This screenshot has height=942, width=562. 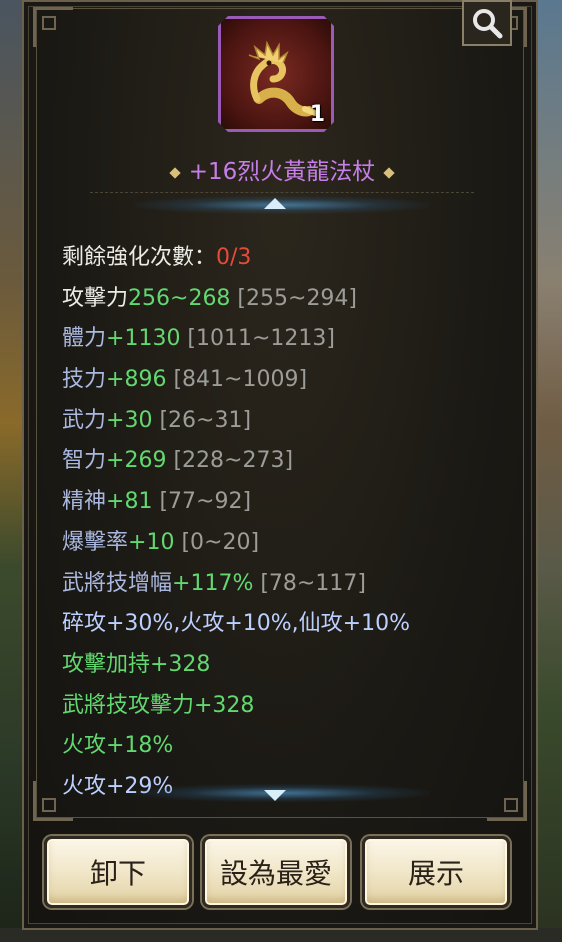 What do you see at coordinates (129, 502) in the screenshot?
I see `stat-value: +81` at bounding box center [129, 502].